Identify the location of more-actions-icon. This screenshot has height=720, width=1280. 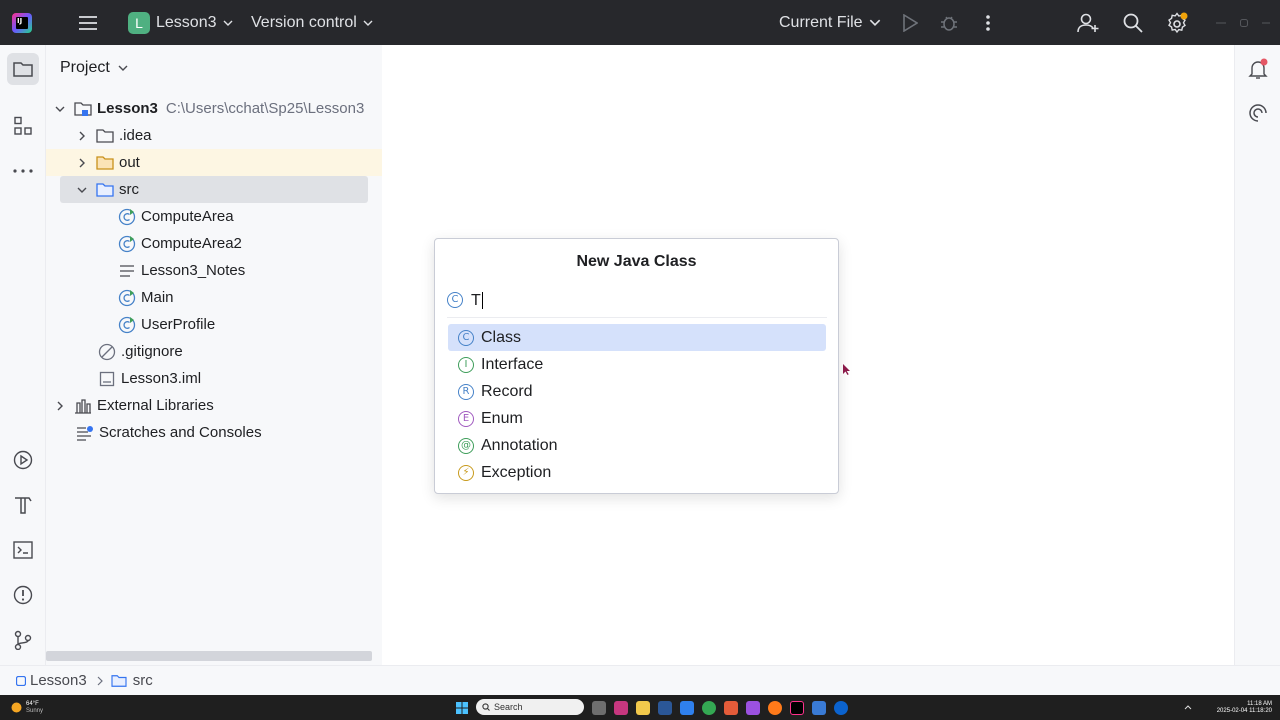
(988, 22).